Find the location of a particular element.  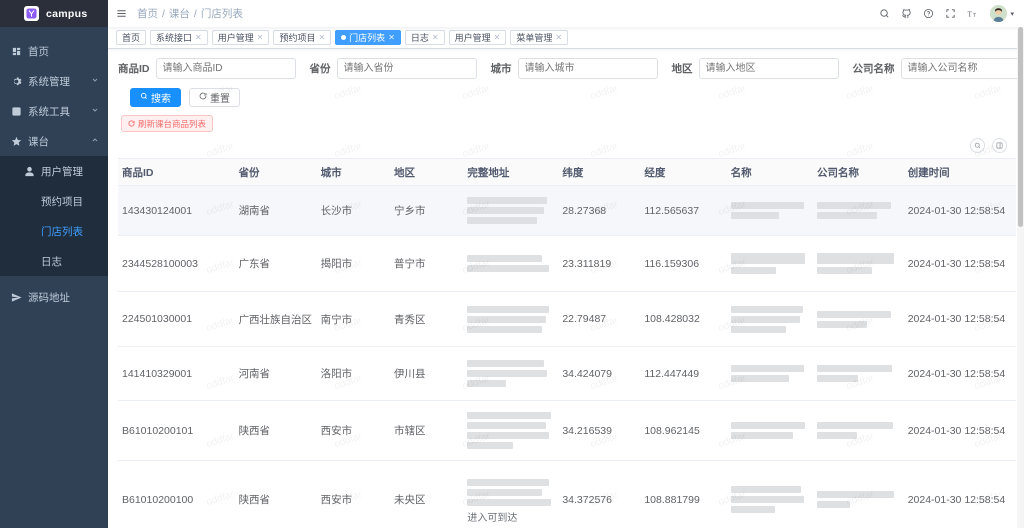

sidebar-item-label: 课台 is located at coordinates (38, 141).